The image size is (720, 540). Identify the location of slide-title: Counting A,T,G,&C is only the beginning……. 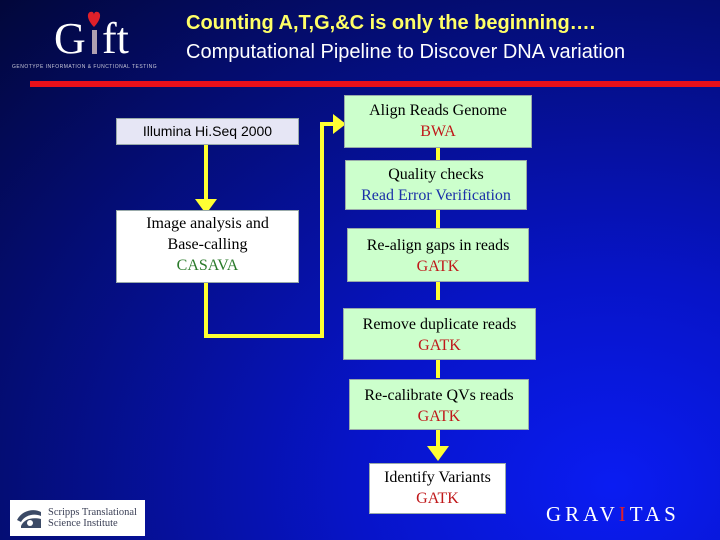
(391, 23).